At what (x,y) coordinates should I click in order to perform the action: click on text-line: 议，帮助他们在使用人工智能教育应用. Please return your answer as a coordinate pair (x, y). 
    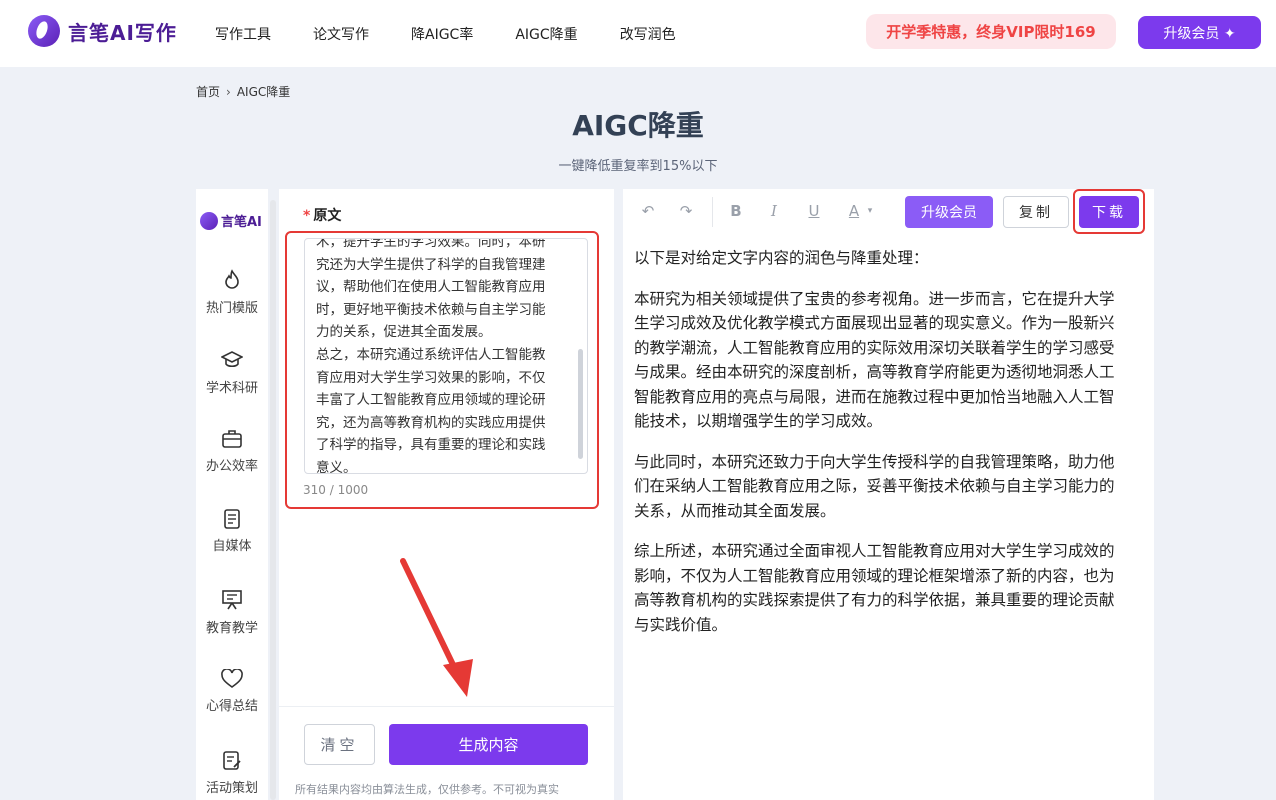
    Looking at the image, I should click on (431, 287).